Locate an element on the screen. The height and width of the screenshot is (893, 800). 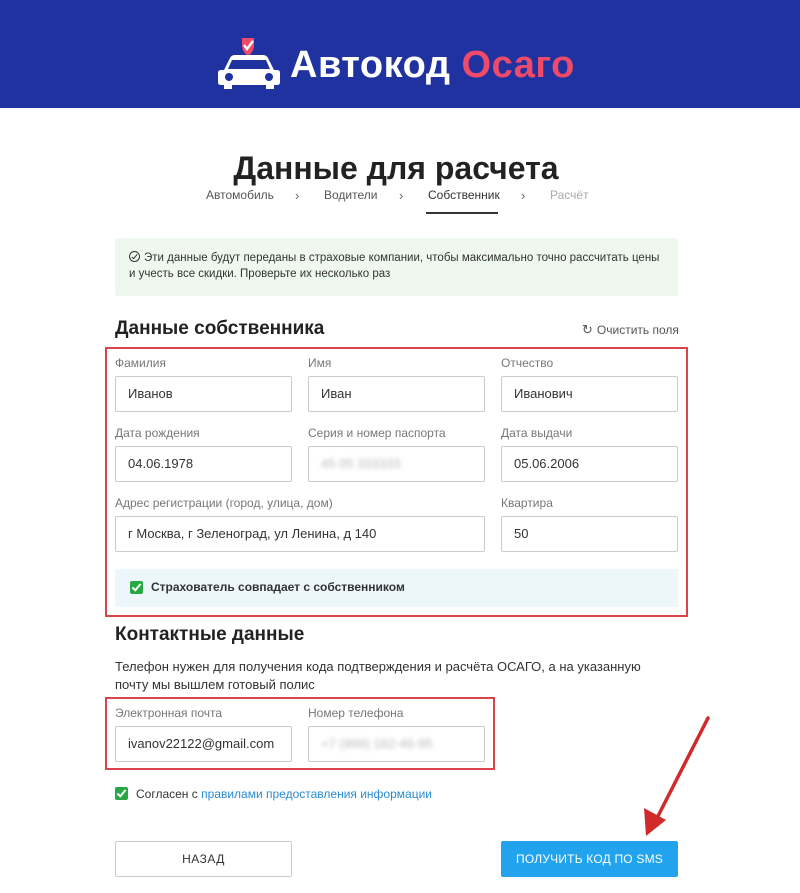
clear-fields-button: ↻ Очистить поля is located at coordinates (630, 330).